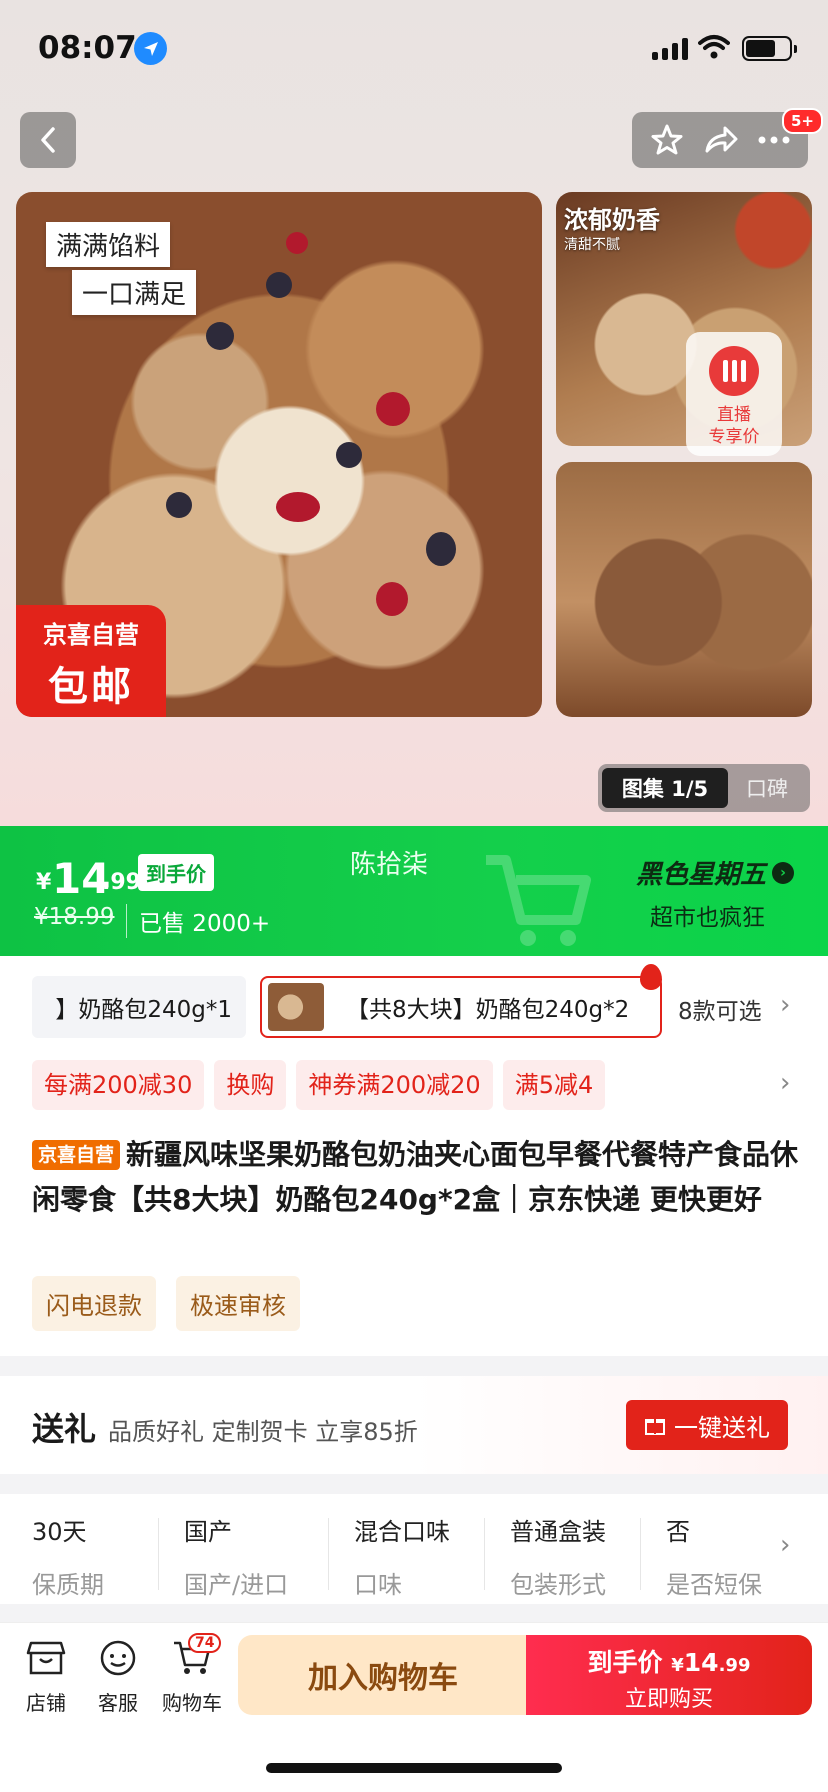  Describe the element at coordinates (94, 1303) in the screenshot. I see `service-chip: 闪电退款` at that location.